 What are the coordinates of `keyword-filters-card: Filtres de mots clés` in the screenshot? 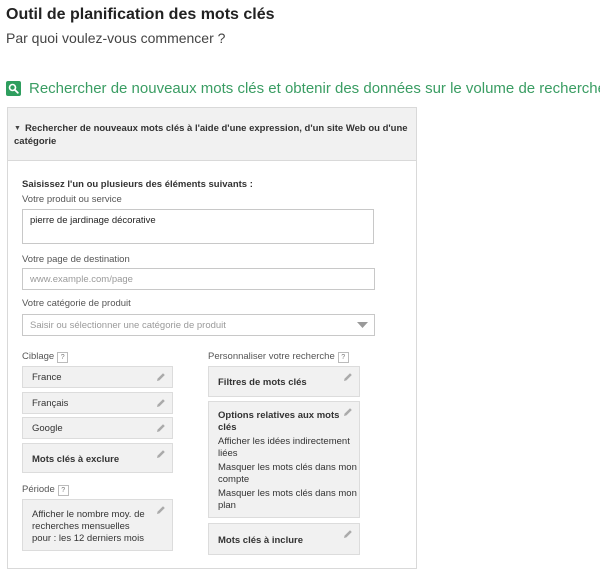 It's located at (284, 381).